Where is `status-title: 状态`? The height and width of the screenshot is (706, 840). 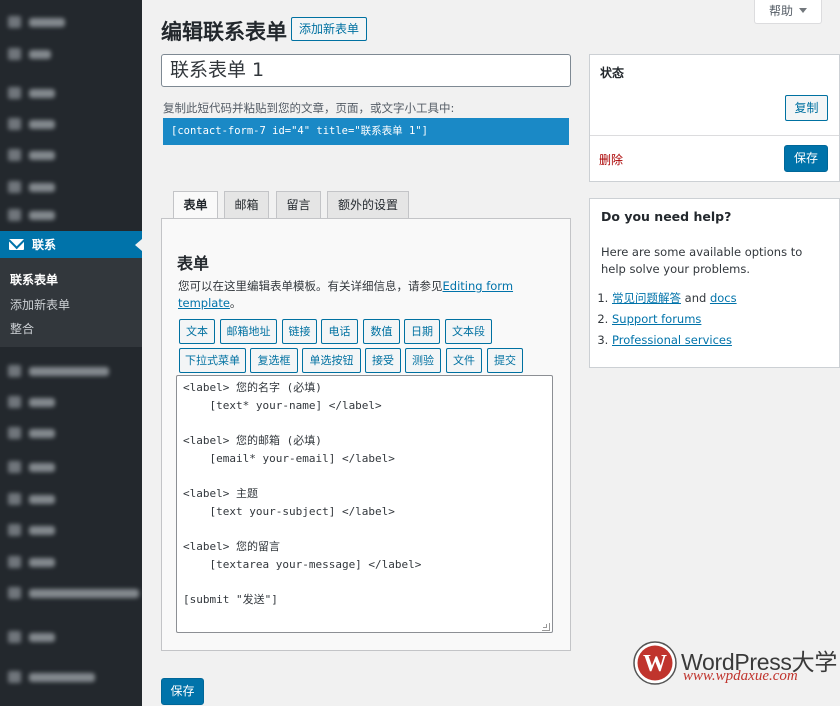 status-title: 状态 is located at coordinates (612, 73).